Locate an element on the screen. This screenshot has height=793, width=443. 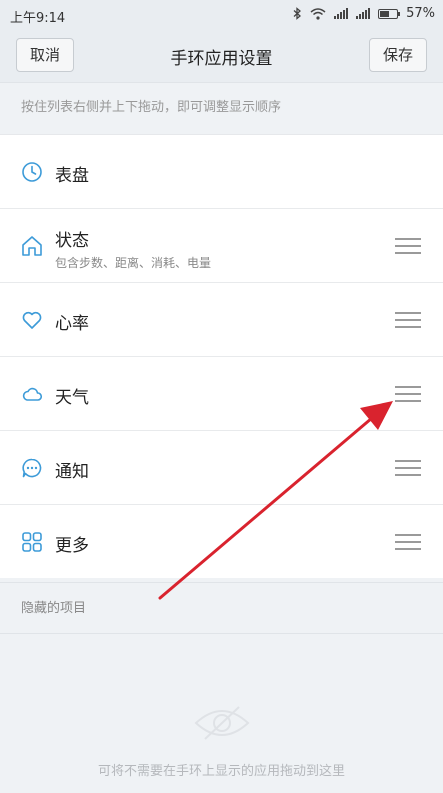
list-item-label: 通知 is located at coordinates (72, 472).